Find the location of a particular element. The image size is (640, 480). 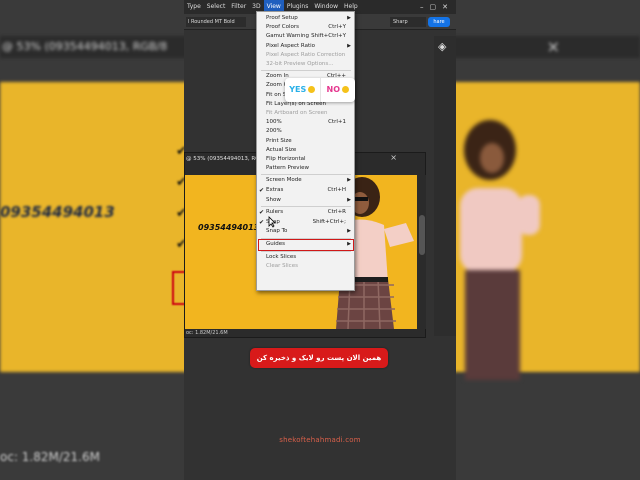

smile-face-icon is located at coordinates (345, 89).